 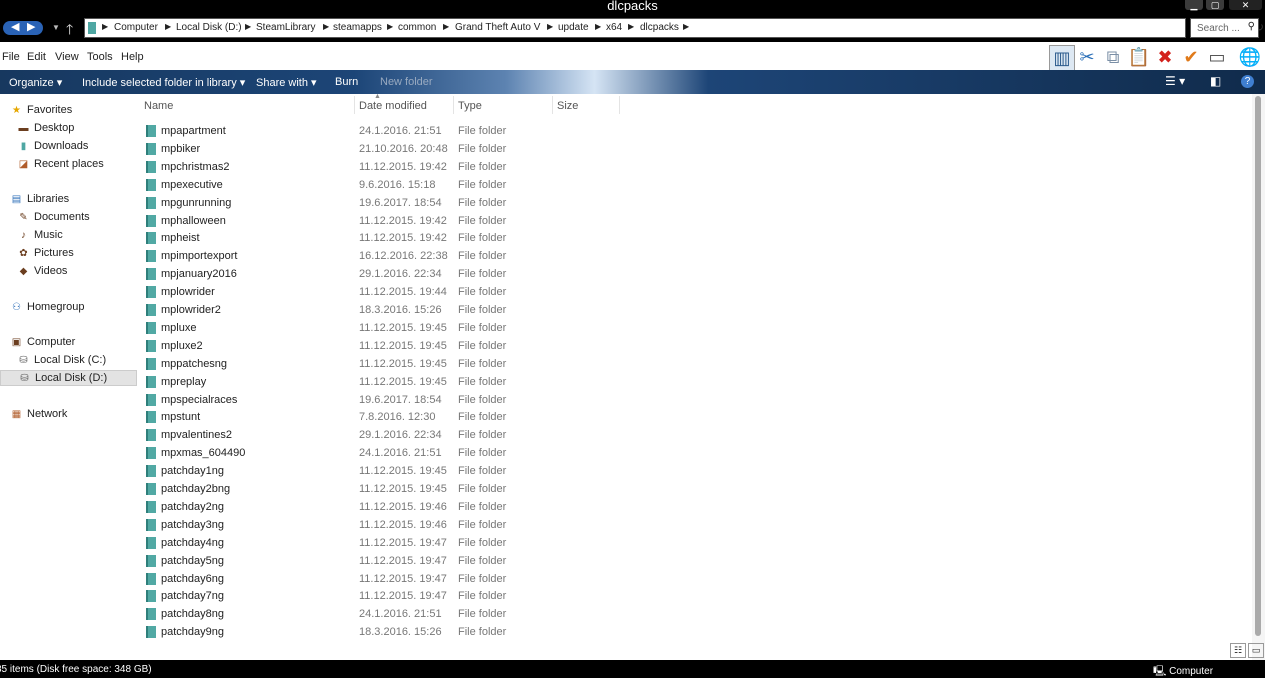 What do you see at coordinates (1256, 650) in the screenshot?
I see `large-icons-view-icon: ▭` at bounding box center [1256, 650].